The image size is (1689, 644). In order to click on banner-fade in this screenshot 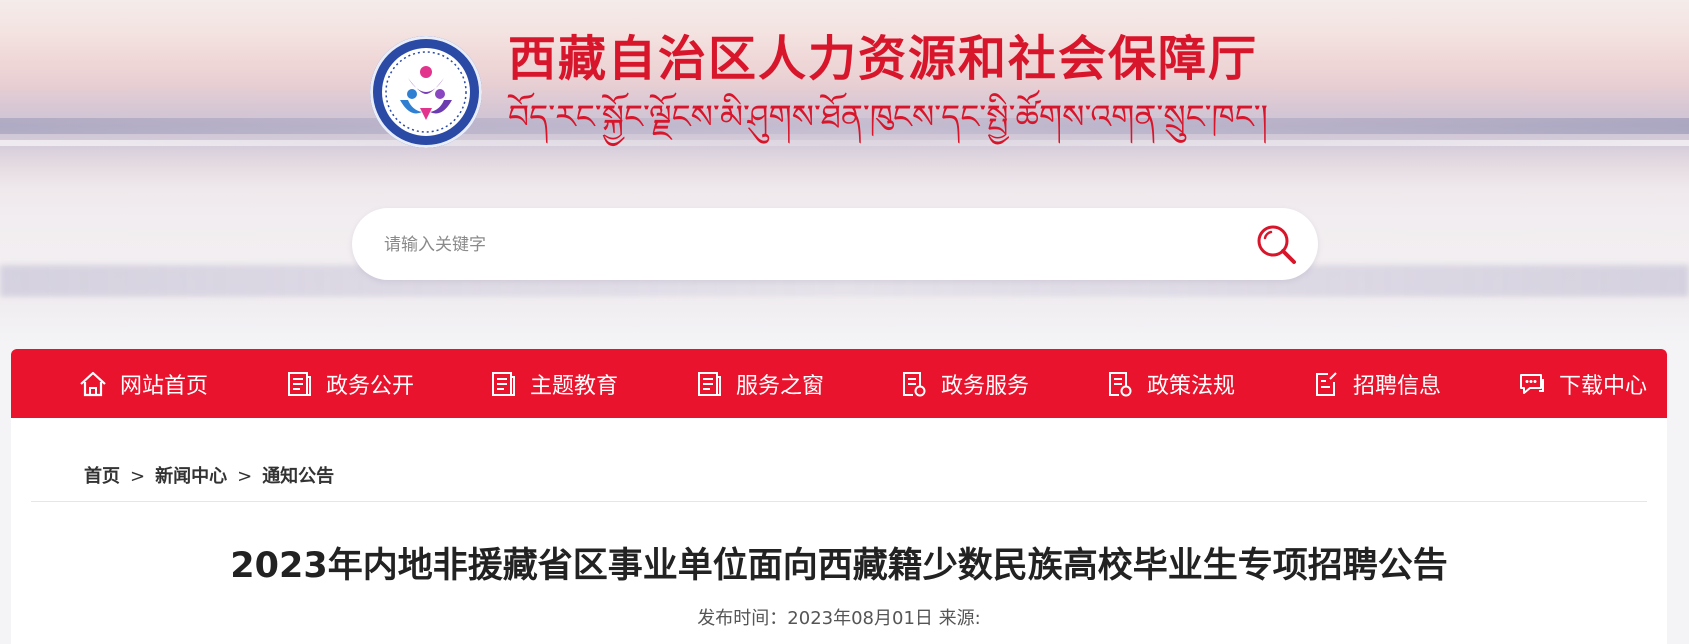, I will do `click(844, 325)`.